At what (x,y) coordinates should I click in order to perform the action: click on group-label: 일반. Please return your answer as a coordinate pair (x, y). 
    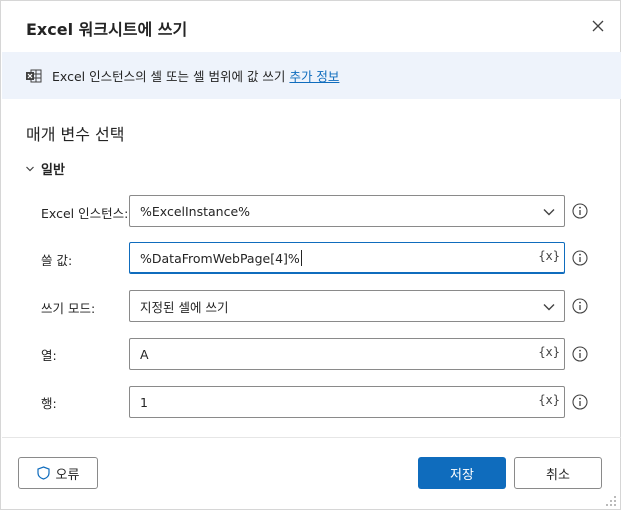
    Looking at the image, I should click on (53, 170).